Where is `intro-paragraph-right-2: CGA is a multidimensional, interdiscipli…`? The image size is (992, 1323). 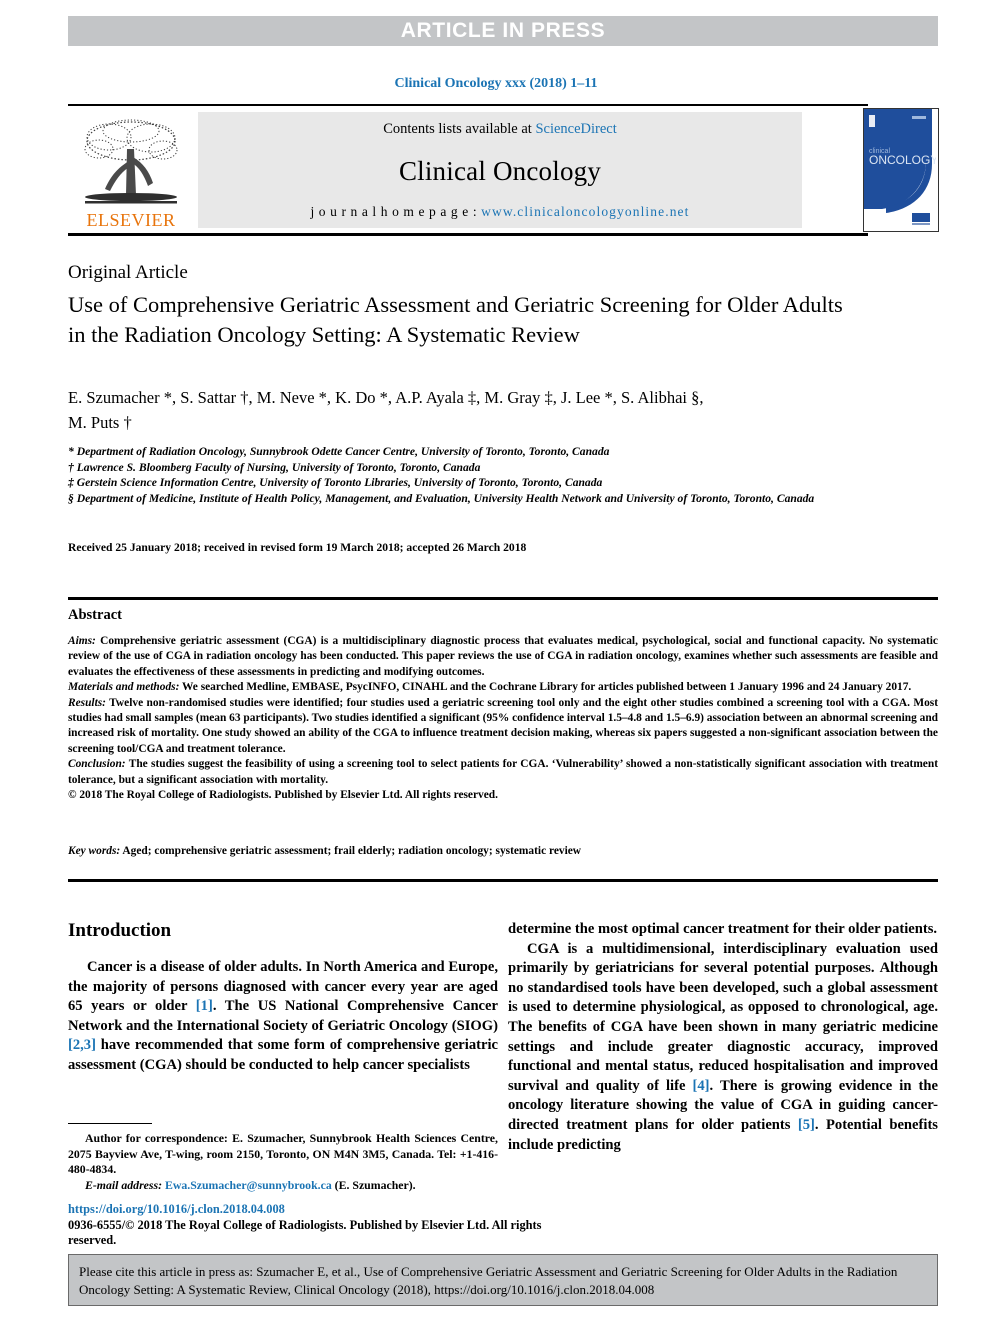 intro-paragraph-right-2: CGA is a multidimensional, interdiscipli… is located at coordinates (723, 1048).